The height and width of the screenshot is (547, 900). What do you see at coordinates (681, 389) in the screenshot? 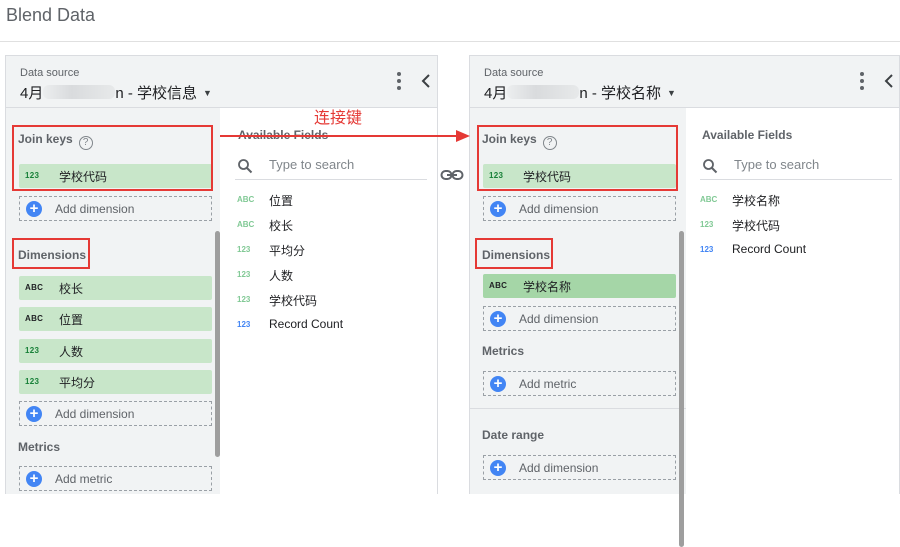
I see `scrollbar` at bounding box center [681, 389].